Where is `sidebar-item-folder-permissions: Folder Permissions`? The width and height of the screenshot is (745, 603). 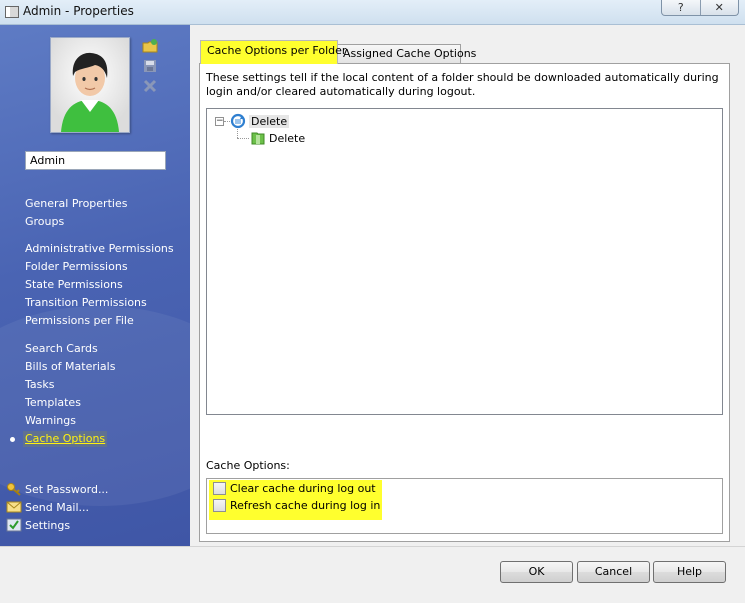 sidebar-item-folder-permissions: Folder Permissions is located at coordinates (76, 267).